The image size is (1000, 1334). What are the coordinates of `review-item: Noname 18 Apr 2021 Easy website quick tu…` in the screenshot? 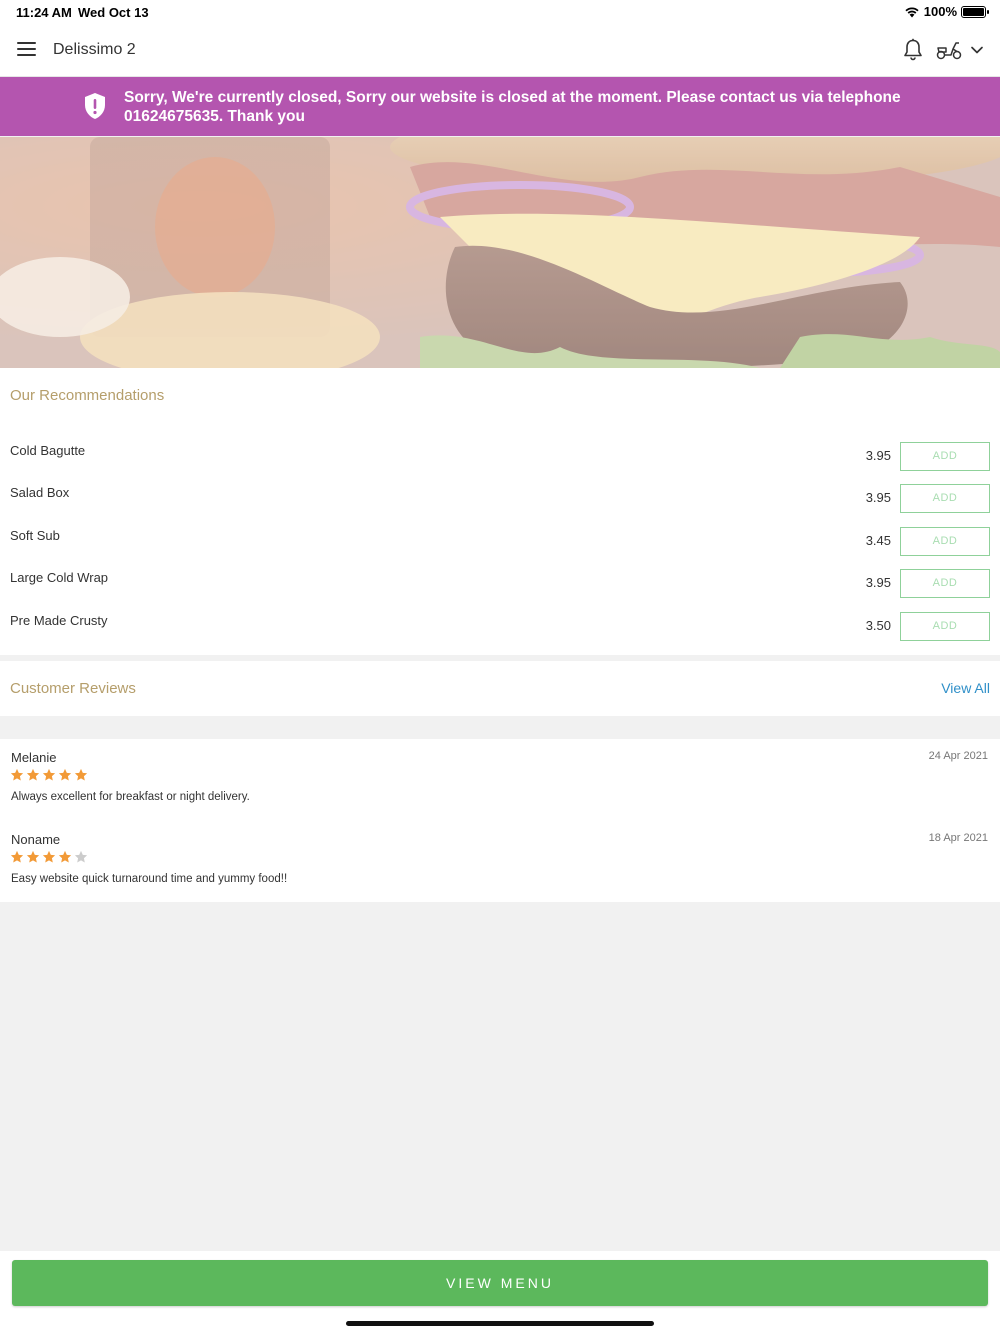 It's located at (500, 856).